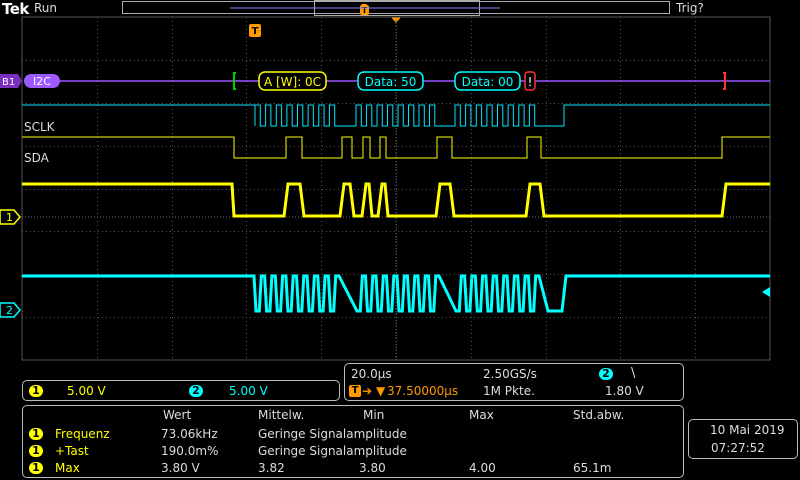  What do you see at coordinates (365, 10) in the screenshot?
I see `record-t-label: T` at bounding box center [365, 10].